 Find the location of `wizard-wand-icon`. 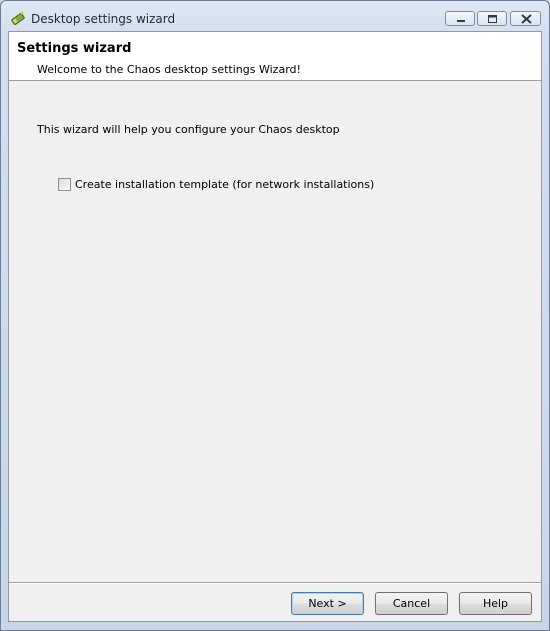

wizard-wand-icon is located at coordinates (18, 18).